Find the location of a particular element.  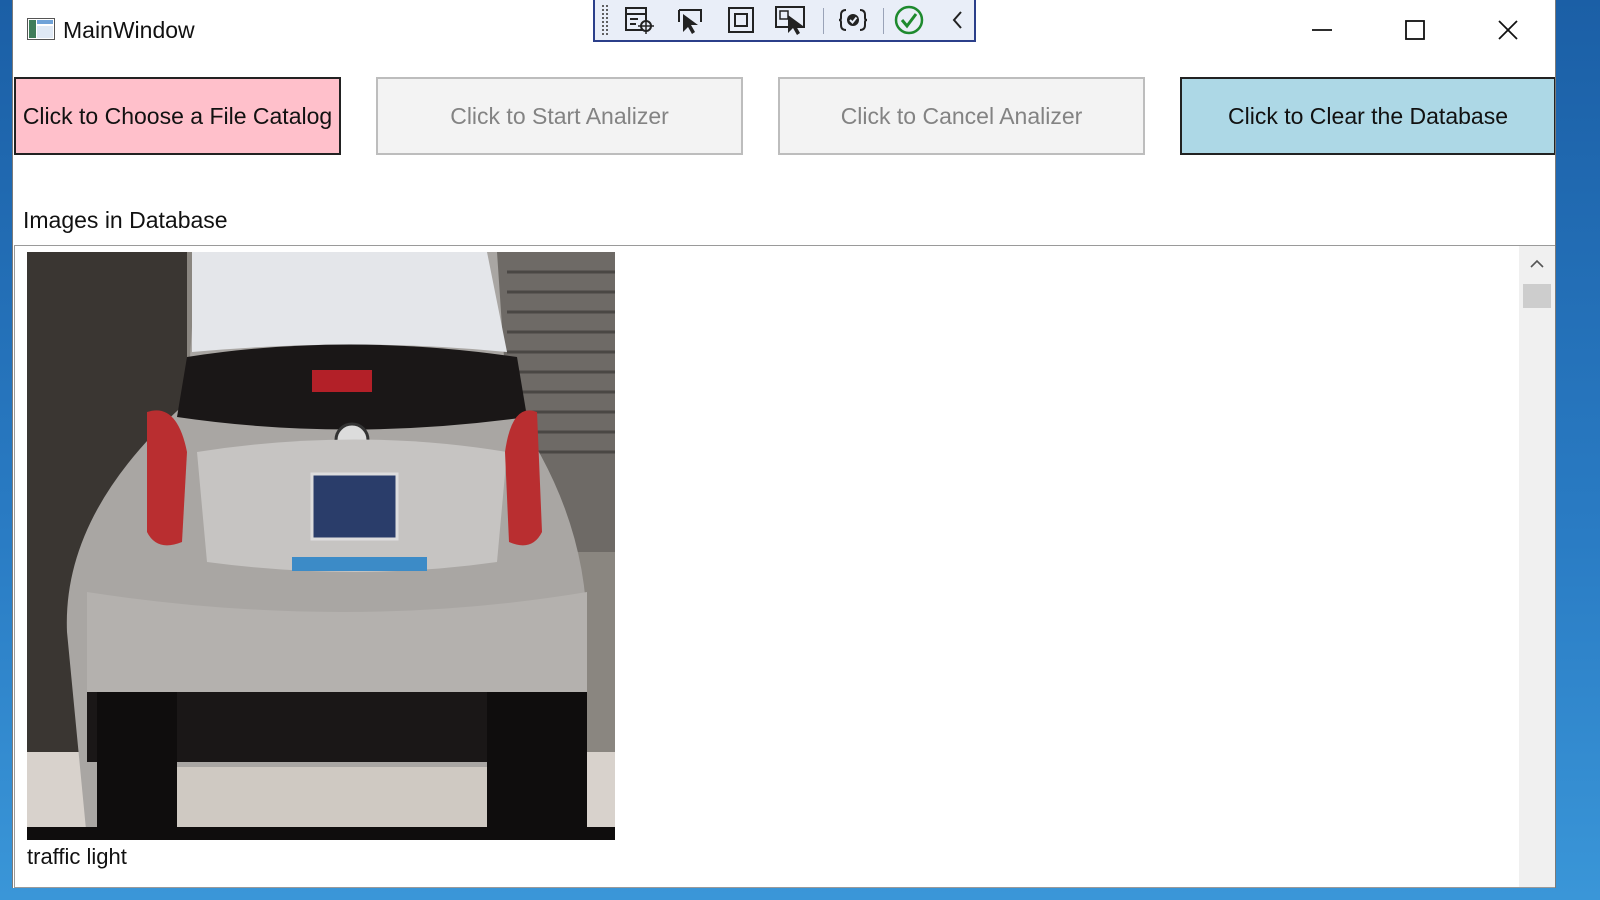

scroll-up-button is located at coordinates (1537, 264).